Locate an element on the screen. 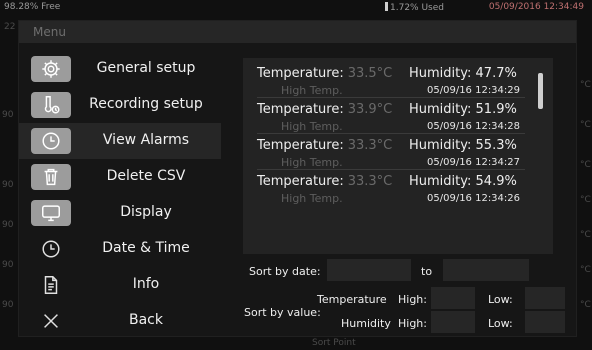  alarm-list-scrollbar is located at coordinates (540, 91).